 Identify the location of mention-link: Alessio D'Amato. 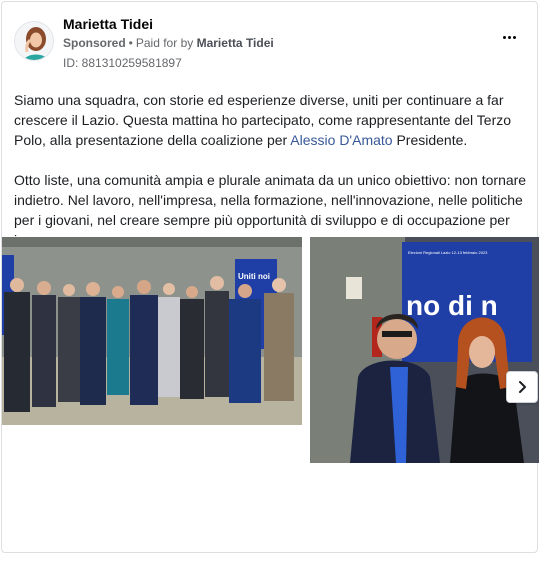
(341, 140).